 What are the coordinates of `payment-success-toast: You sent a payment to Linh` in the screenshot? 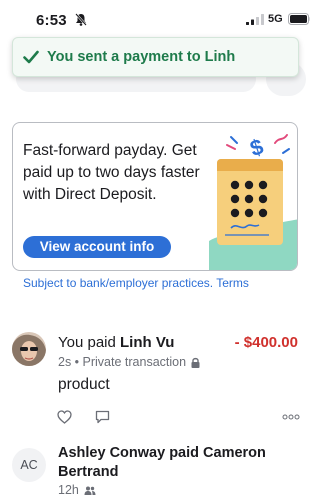 It's located at (155, 57).